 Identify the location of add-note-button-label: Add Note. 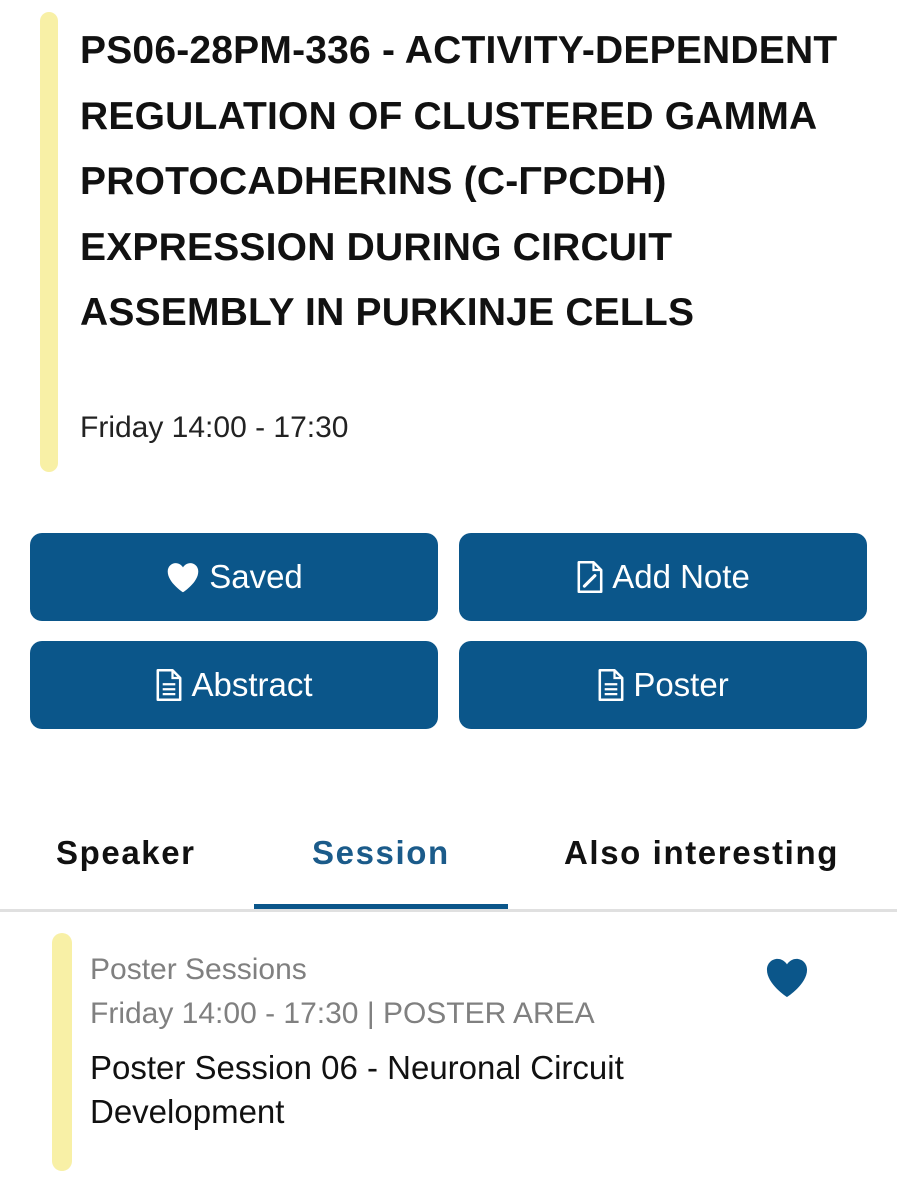
(681, 576).